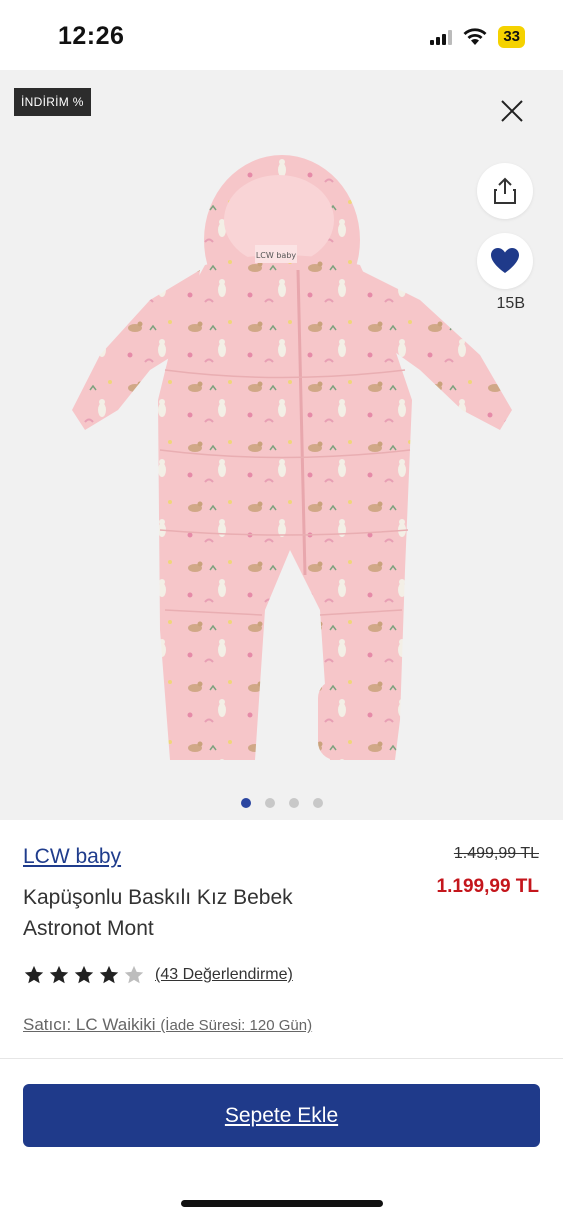 The width and height of the screenshot is (563, 1219). I want to click on favorite-count: 15B, so click(510, 303).